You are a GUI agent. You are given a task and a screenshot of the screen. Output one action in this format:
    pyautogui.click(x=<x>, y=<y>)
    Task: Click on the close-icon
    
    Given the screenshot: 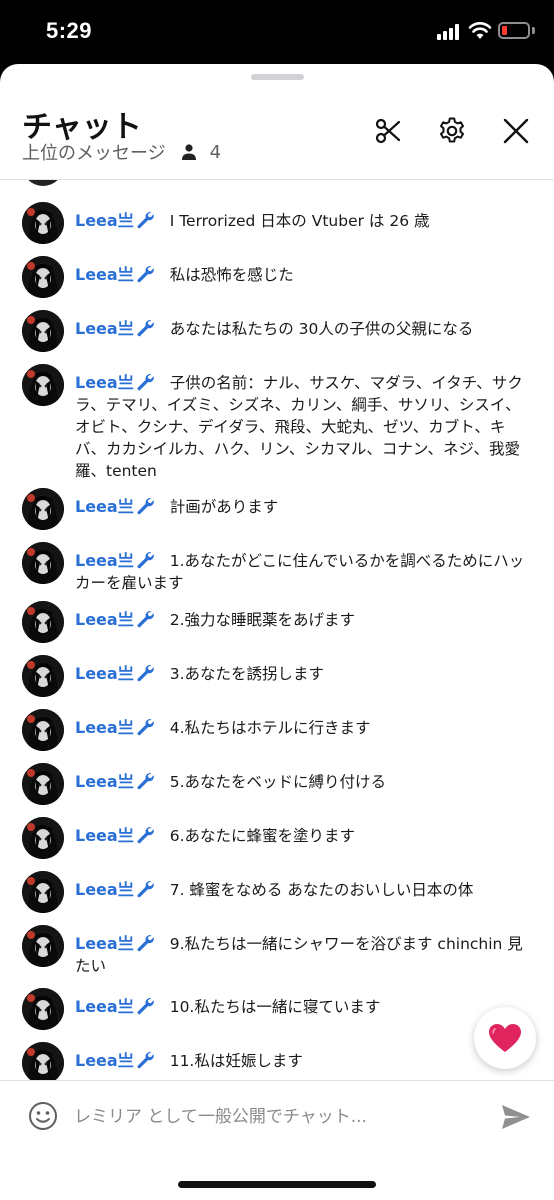 What is the action you would take?
    pyautogui.click(x=516, y=131)
    